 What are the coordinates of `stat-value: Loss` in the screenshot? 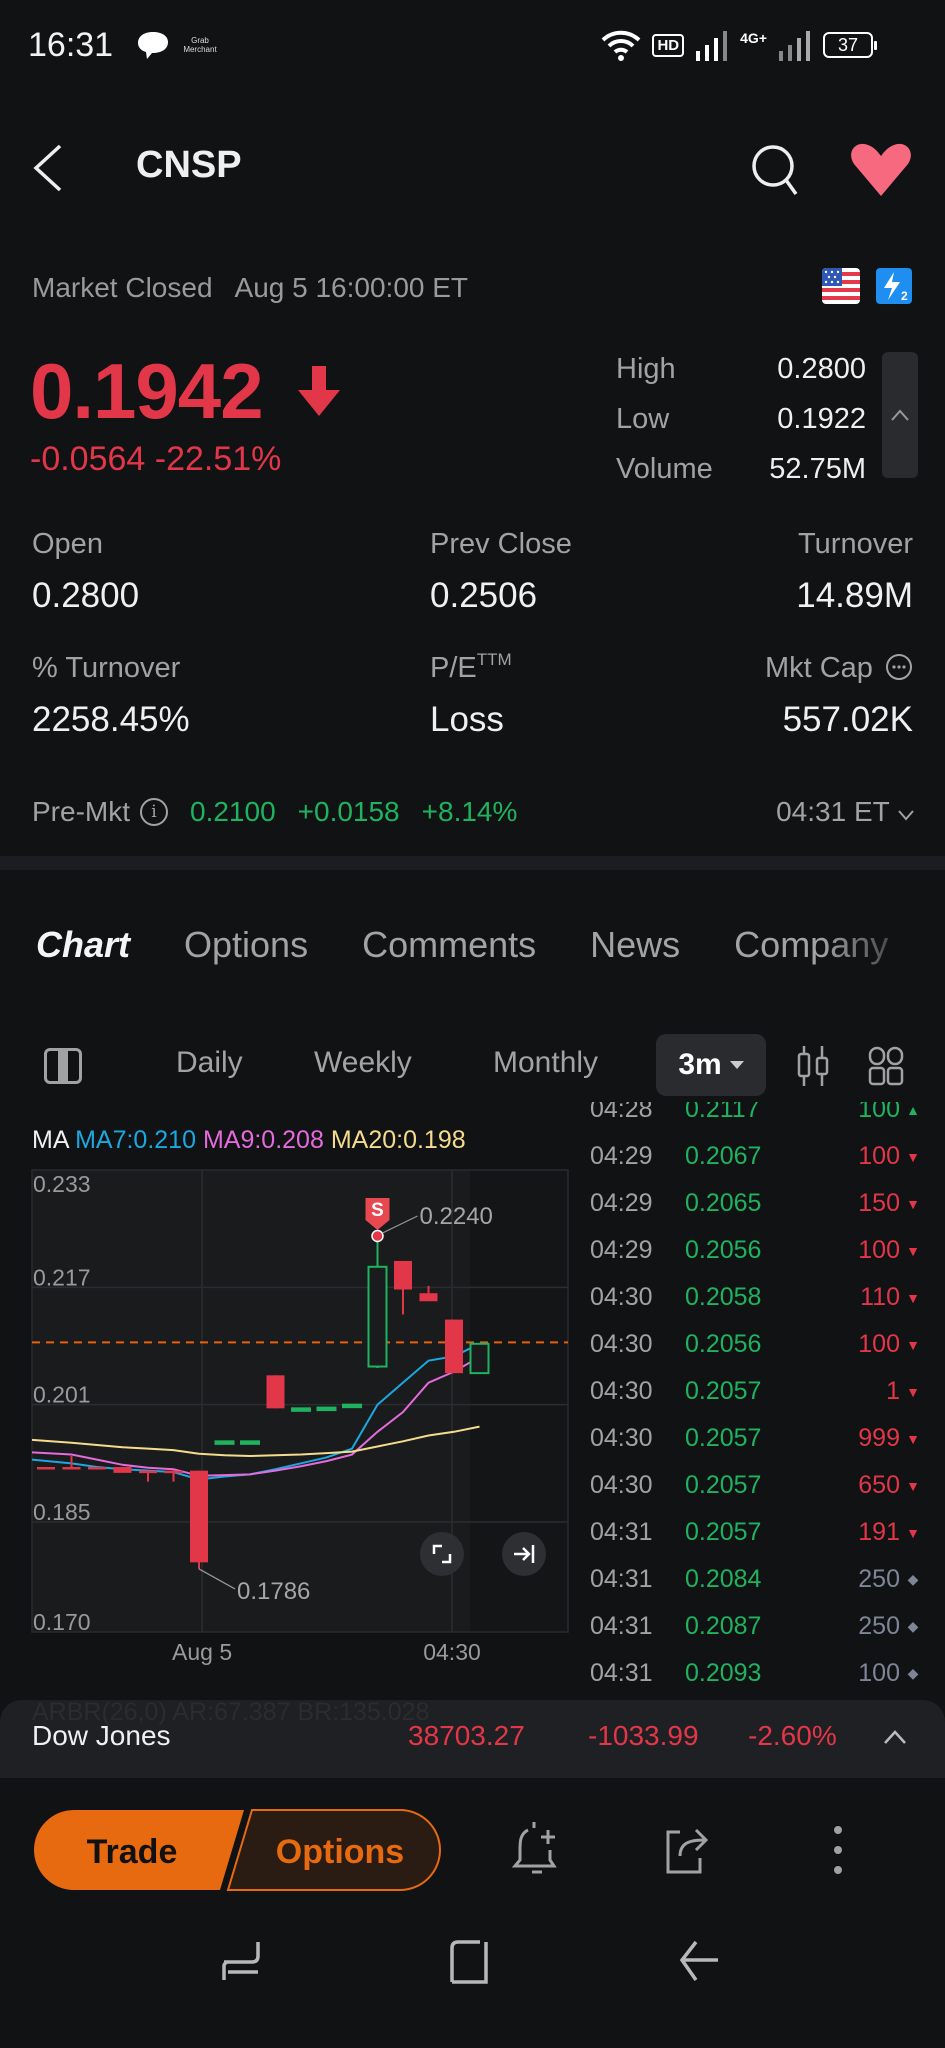 It's located at (467, 719).